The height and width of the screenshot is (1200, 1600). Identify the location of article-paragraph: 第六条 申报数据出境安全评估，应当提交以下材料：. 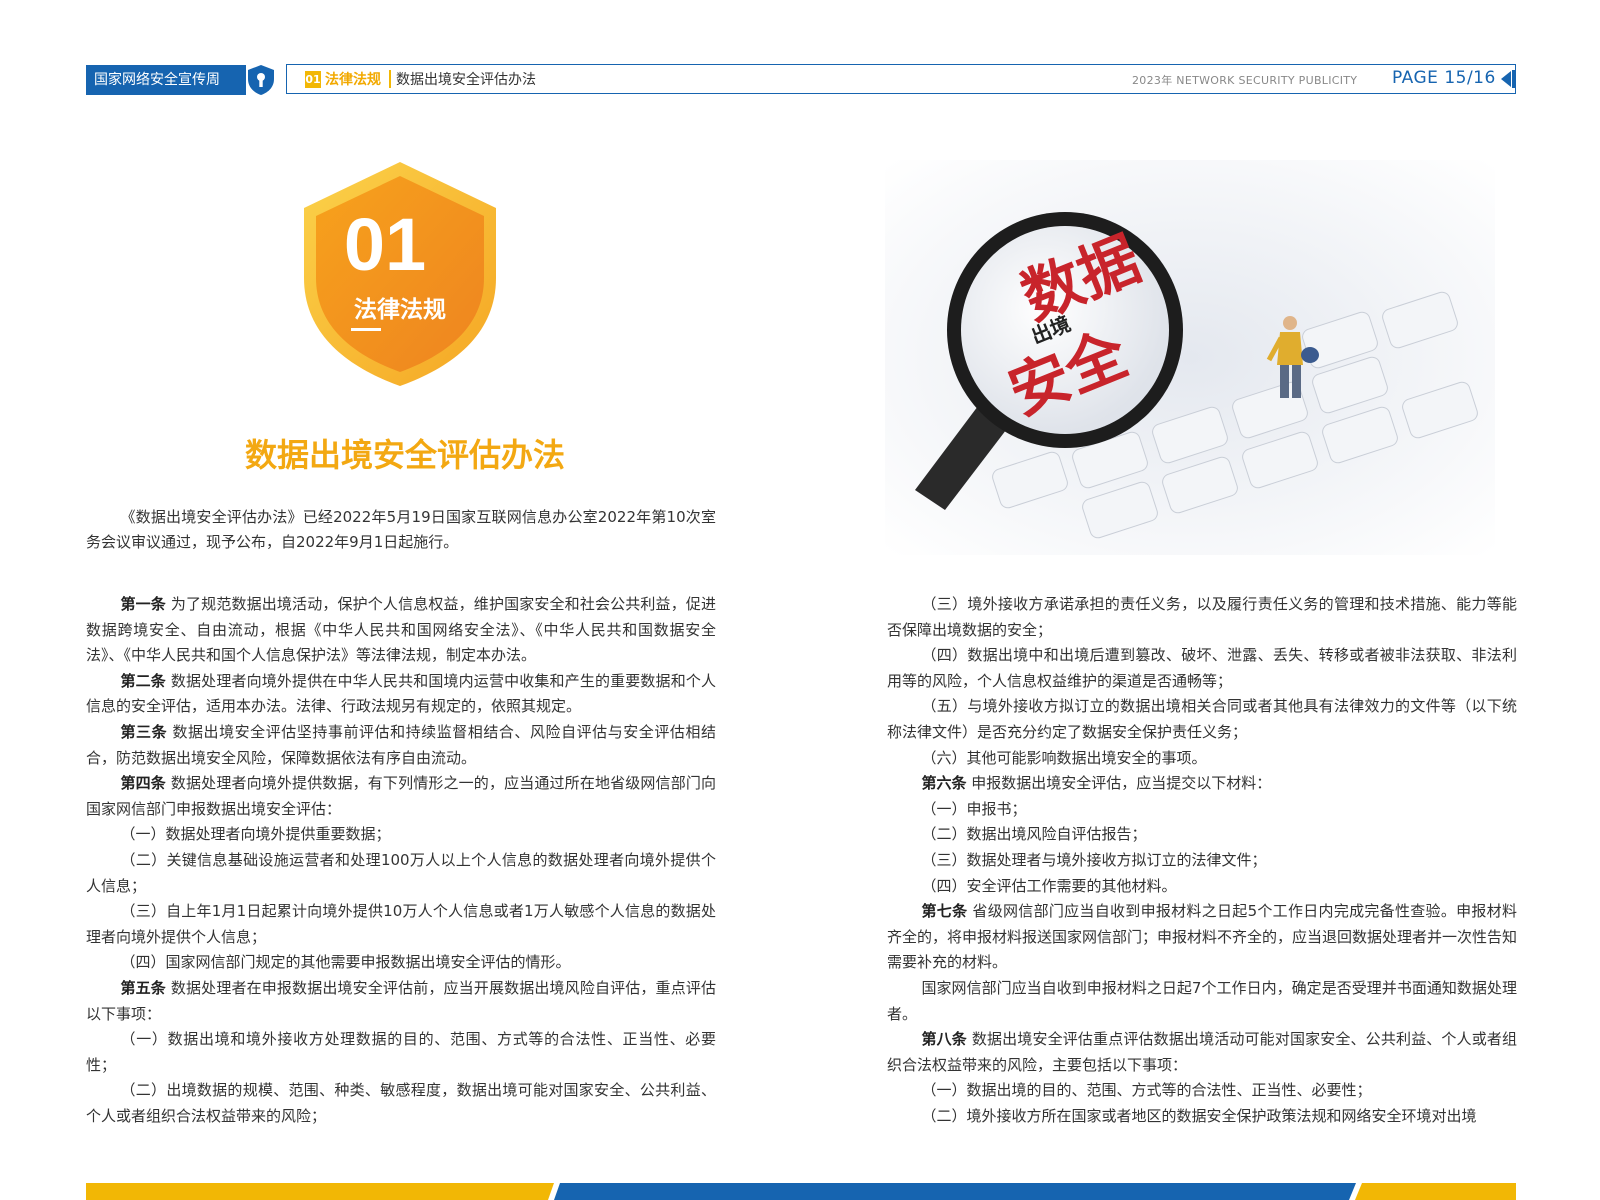
(1202, 784).